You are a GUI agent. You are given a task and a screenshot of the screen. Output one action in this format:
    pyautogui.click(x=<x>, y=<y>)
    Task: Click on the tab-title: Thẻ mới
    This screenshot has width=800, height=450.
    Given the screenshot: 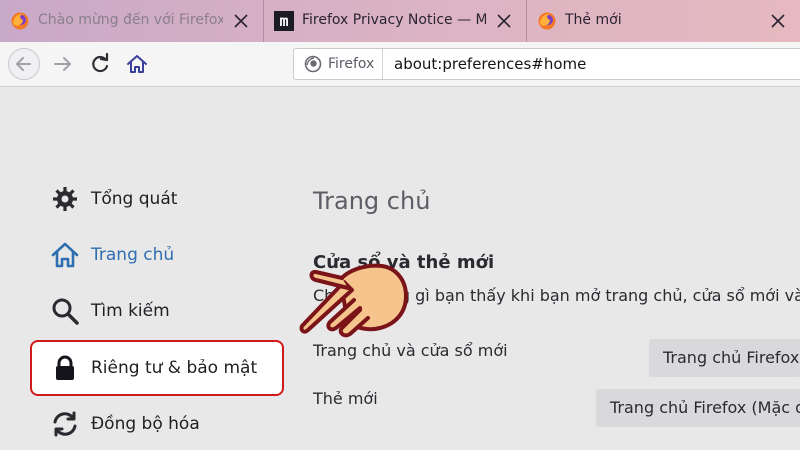 What is the action you would take?
    pyautogui.click(x=593, y=20)
    